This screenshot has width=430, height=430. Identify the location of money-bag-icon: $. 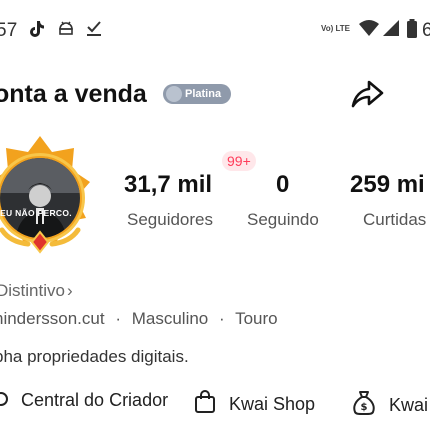
(364, 403).